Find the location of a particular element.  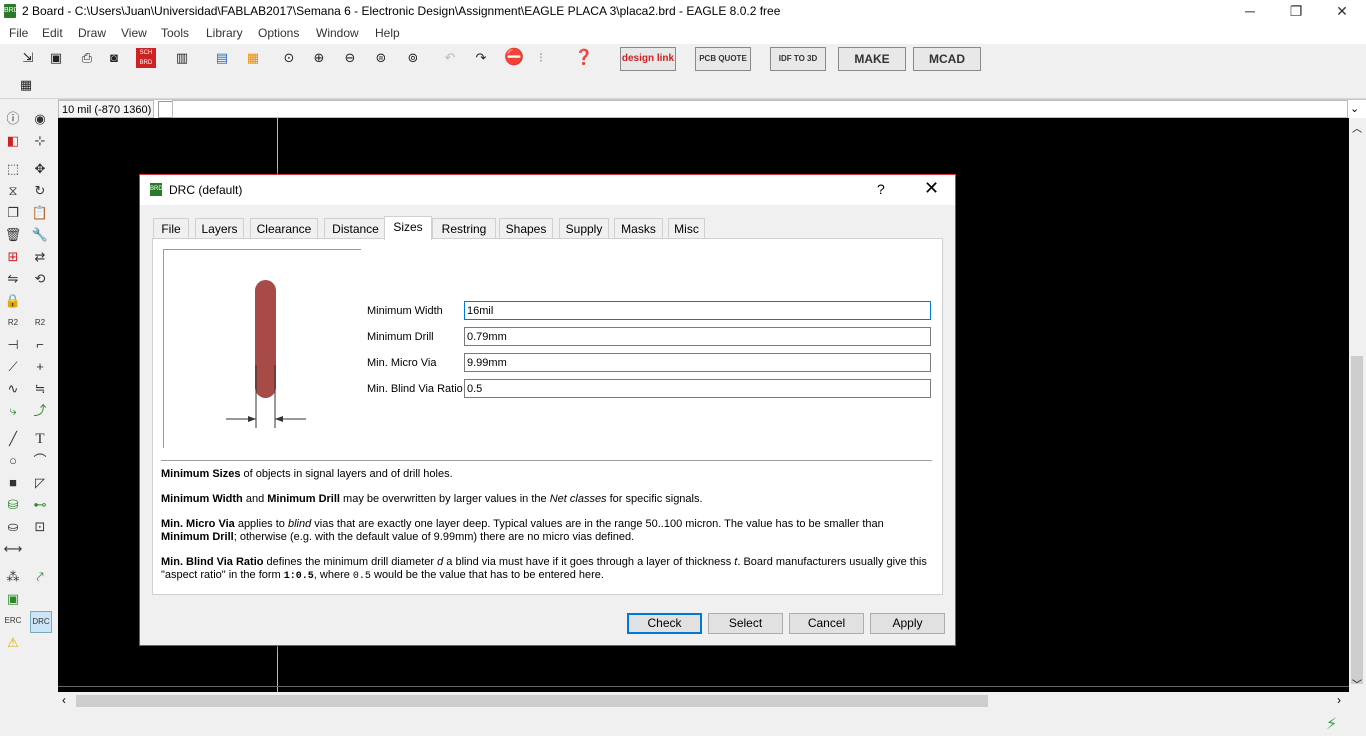

lock-icon: 🔒 is located at coordinates (13, 301).